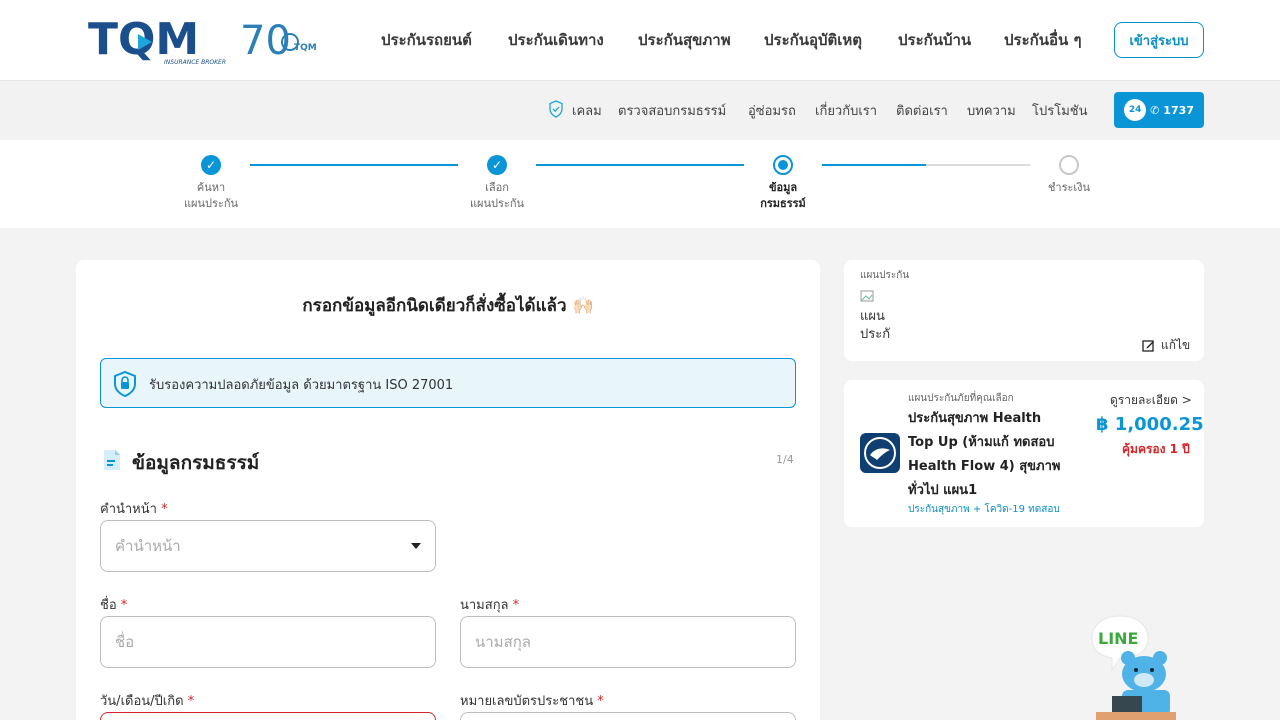  Describe the element at coordinates (114, 605) in the screenshot. I see `firstname-label: ชื่อ *` at that location.